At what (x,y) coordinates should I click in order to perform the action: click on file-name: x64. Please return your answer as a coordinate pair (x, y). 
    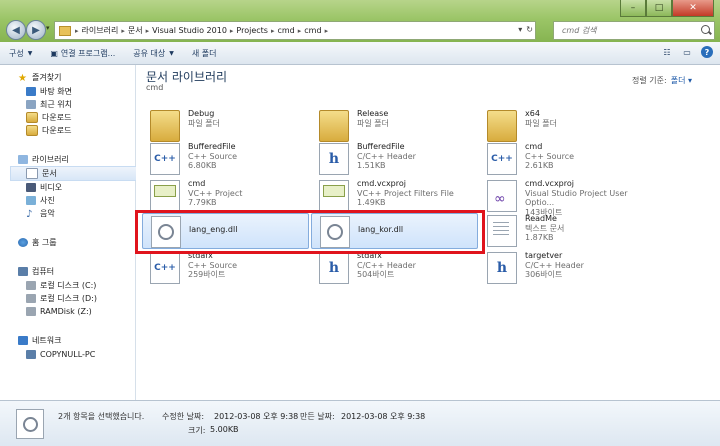
    Looking at the image, I should click on (532, 113).